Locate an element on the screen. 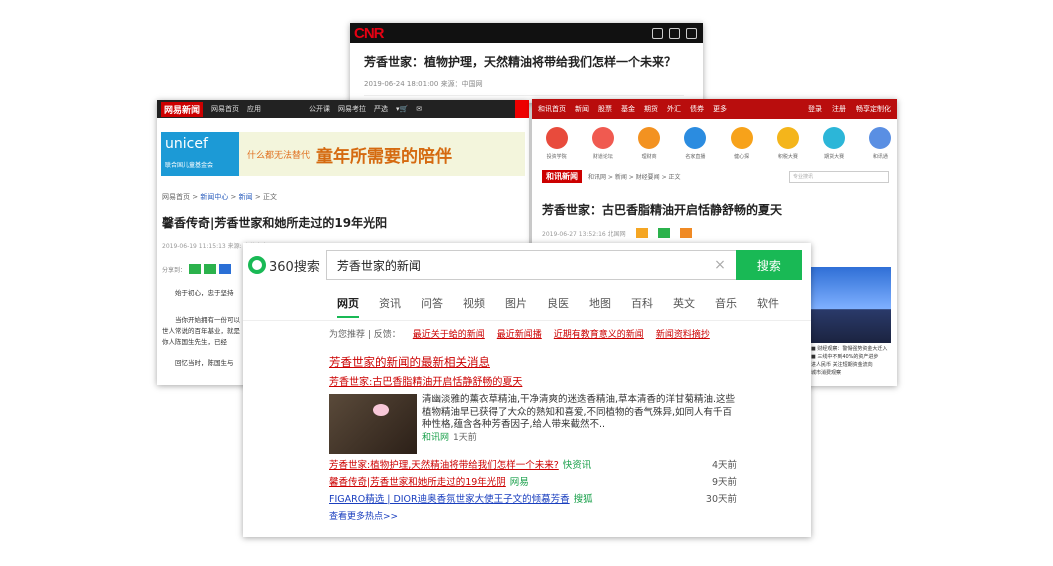 This screenshot has height=566, width=1053. more-hot-link: 查看更多热点>> is located at coordinates (570, 515).